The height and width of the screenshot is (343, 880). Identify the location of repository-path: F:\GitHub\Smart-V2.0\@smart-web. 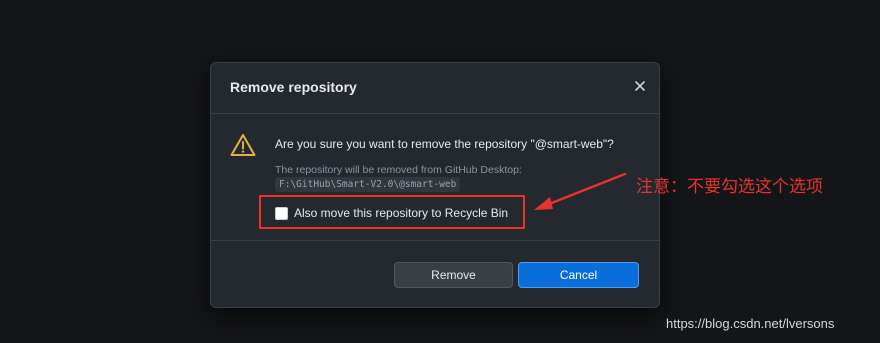
(368, 184).